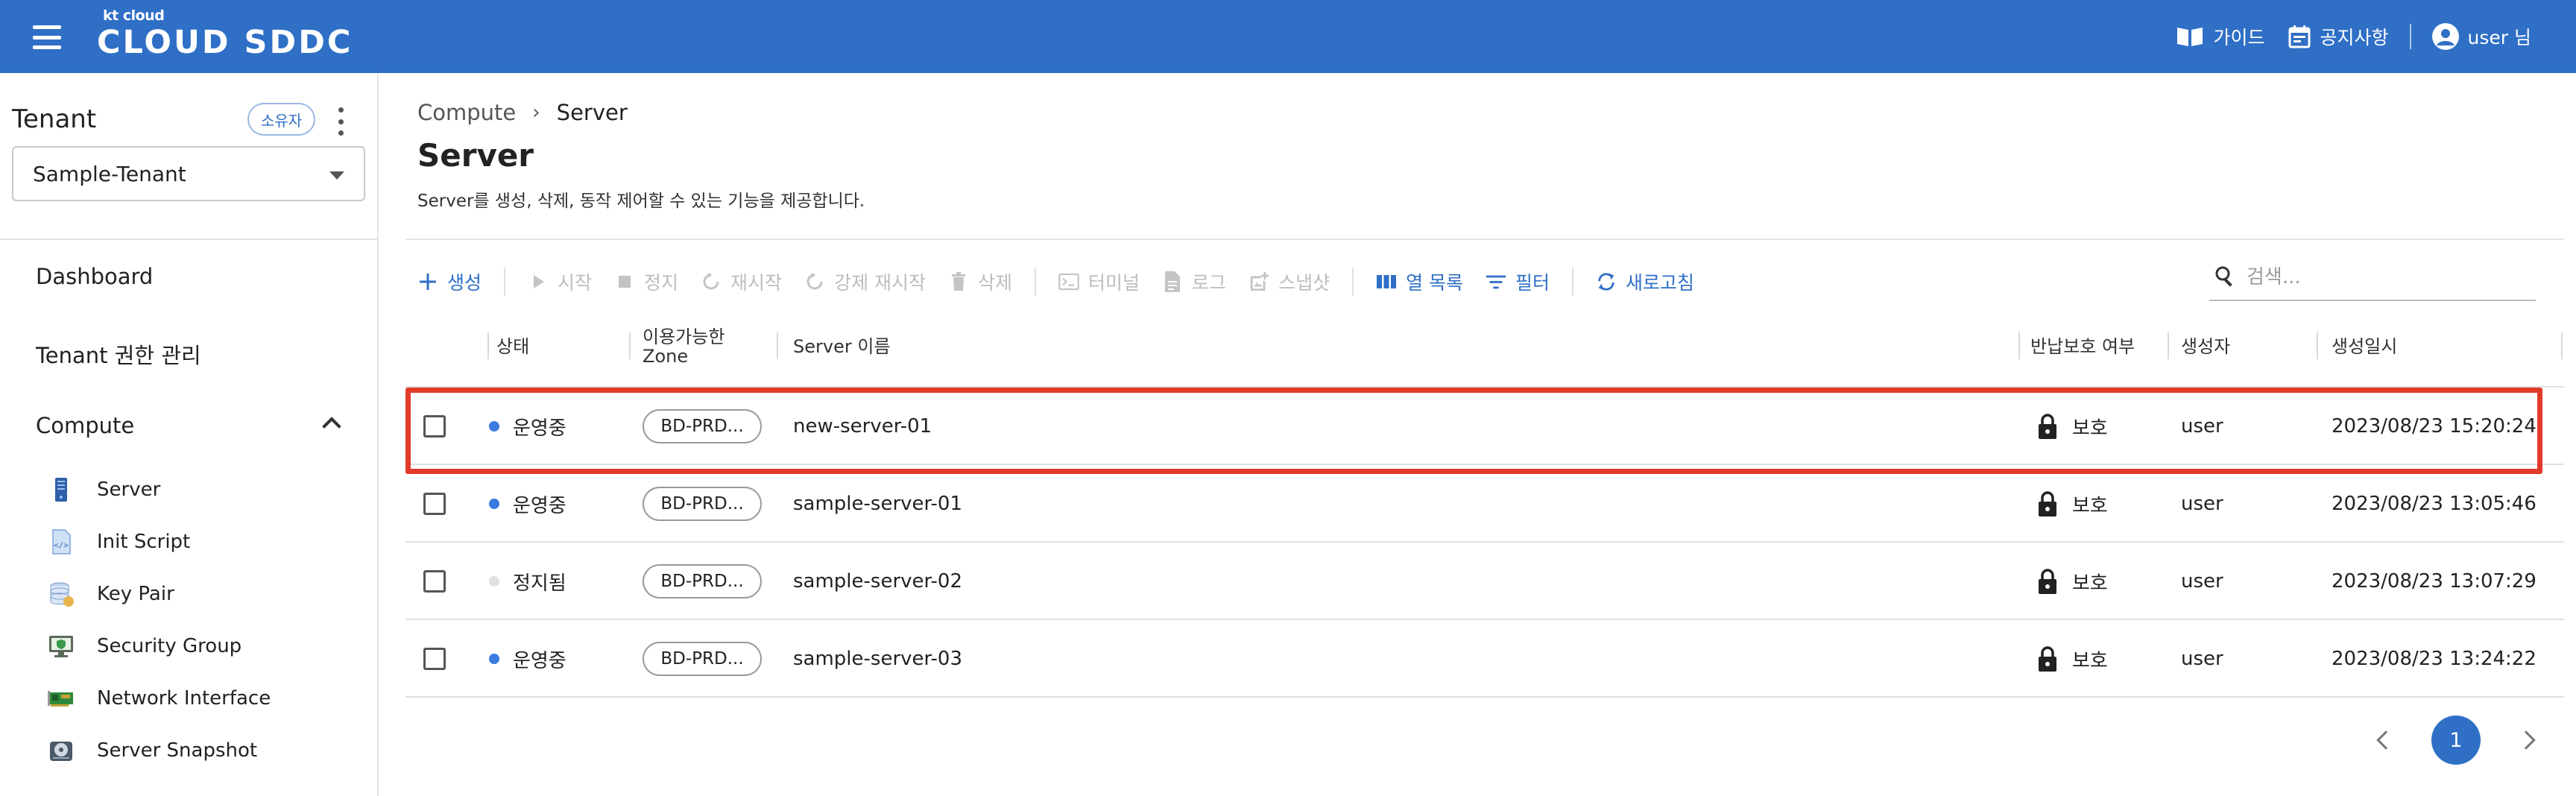 This screenshot has height=796, width=2576. I want to click on server-name: new-server-01, so click(862, 427).